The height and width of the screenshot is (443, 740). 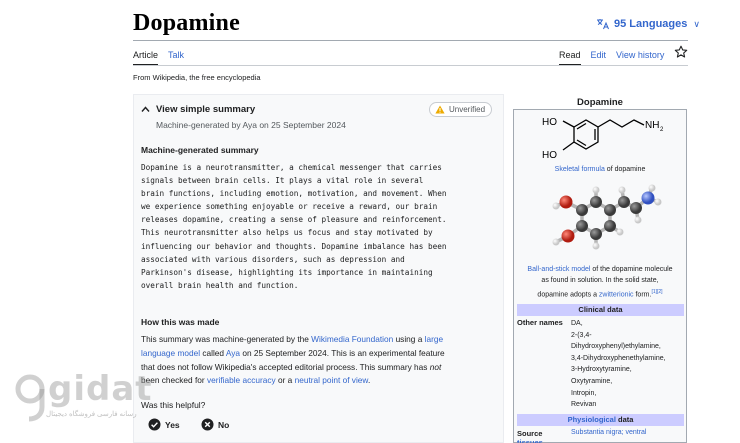 I want to click on translate-icon, so click(x=603, y=24).